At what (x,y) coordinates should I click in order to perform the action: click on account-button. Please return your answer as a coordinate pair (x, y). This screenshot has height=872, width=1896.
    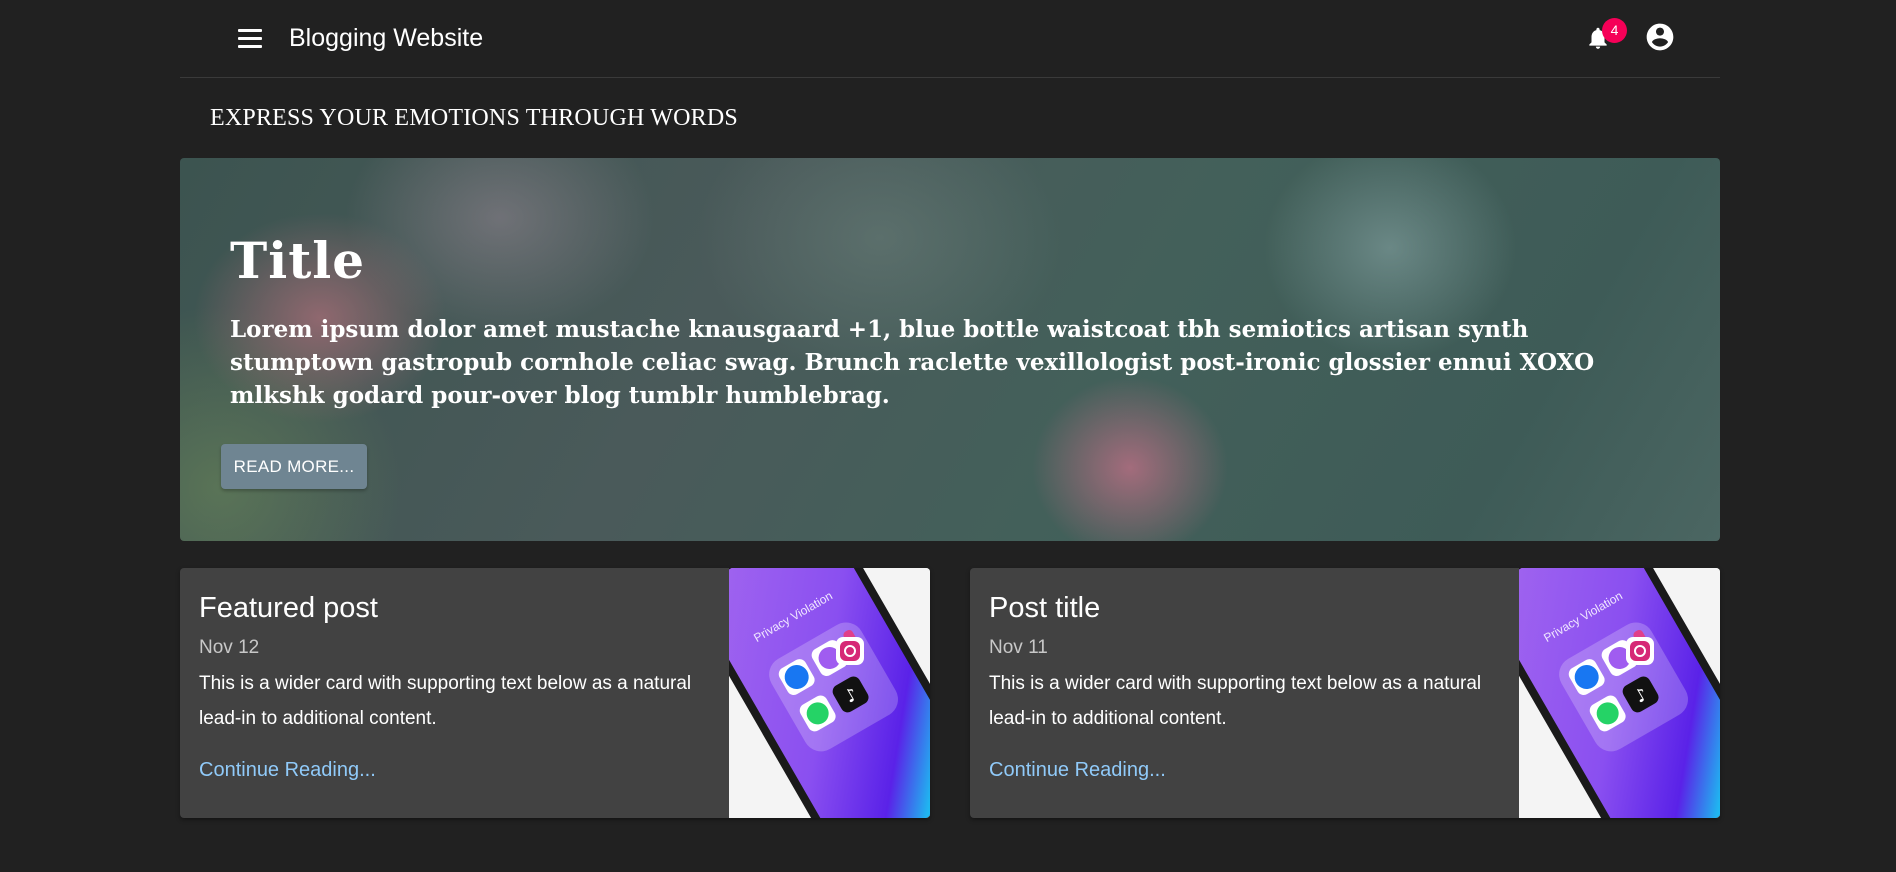
    Looking at the image, I should click on (1660, 37).